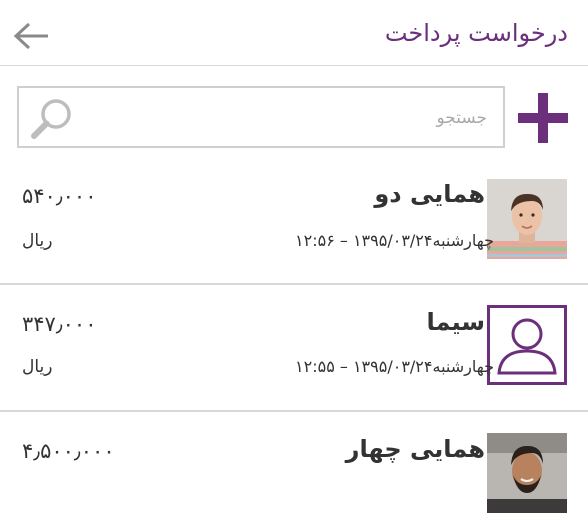  Describe the element at coordinates (59, 196) in the screenshot. I see `amount: ۵۴۰٫۰۰۰` at that location.